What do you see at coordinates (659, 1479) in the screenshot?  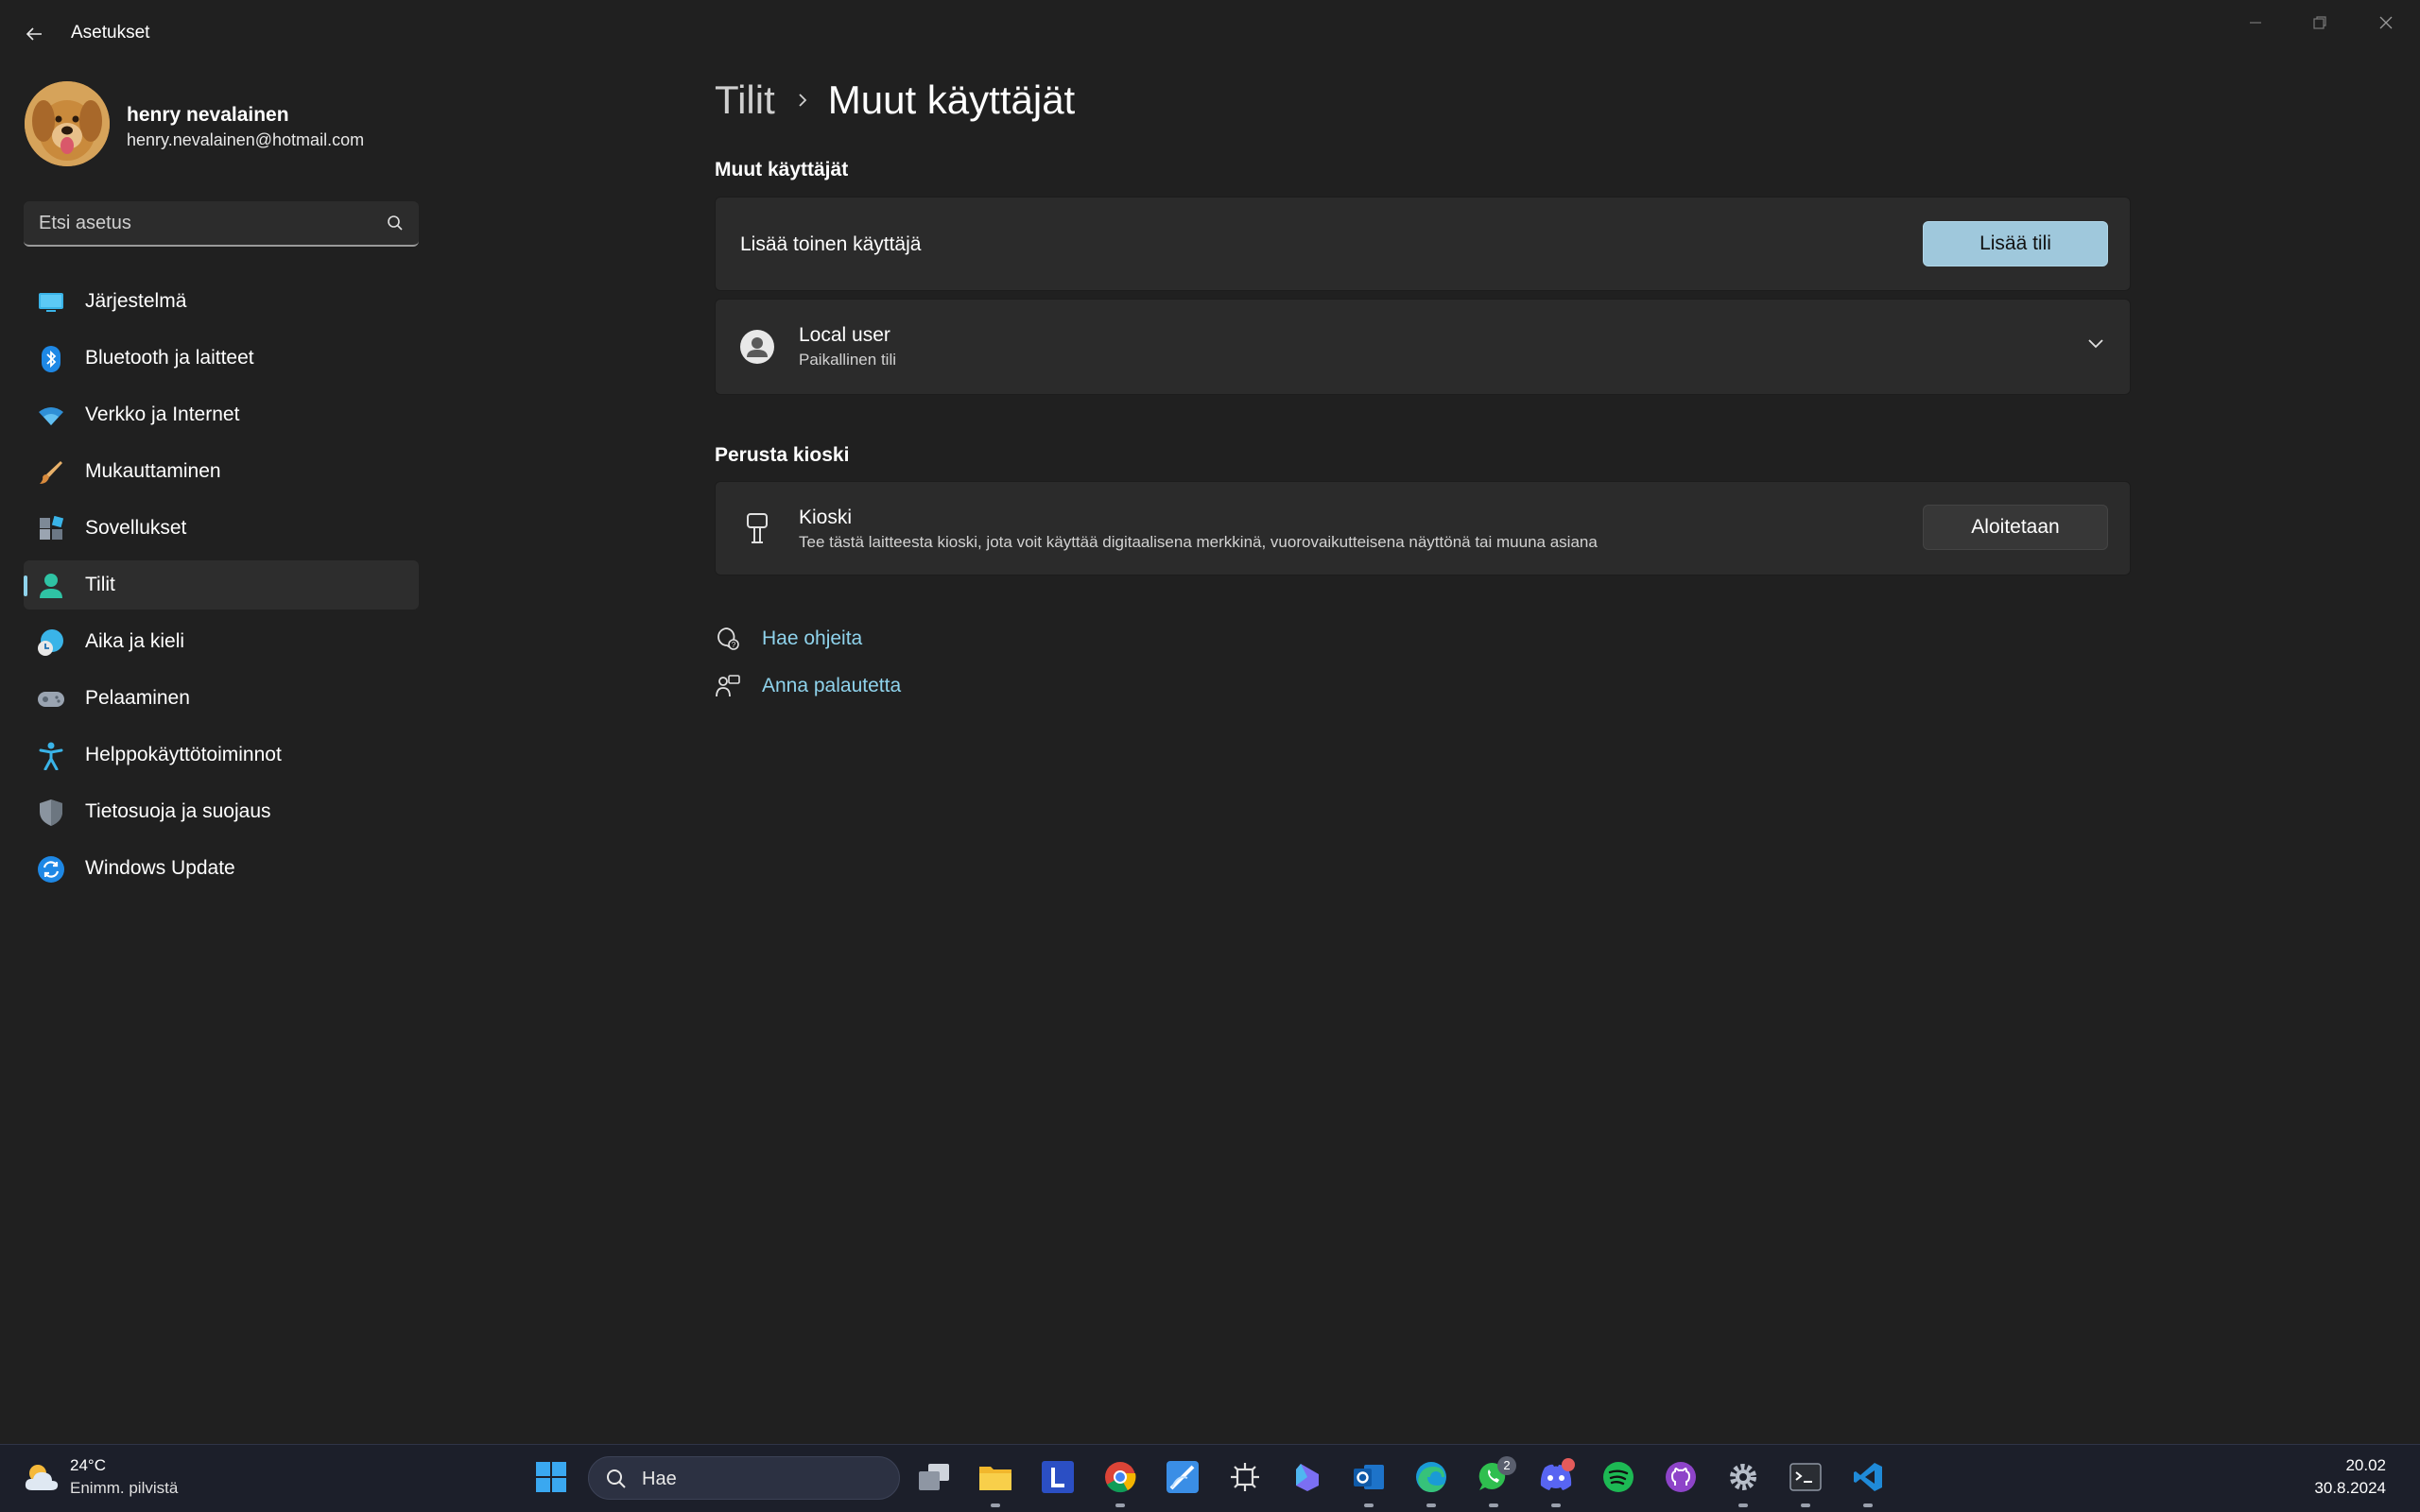 I see `taskbar-search-label: Hae` at bounding box center [659, 1479].